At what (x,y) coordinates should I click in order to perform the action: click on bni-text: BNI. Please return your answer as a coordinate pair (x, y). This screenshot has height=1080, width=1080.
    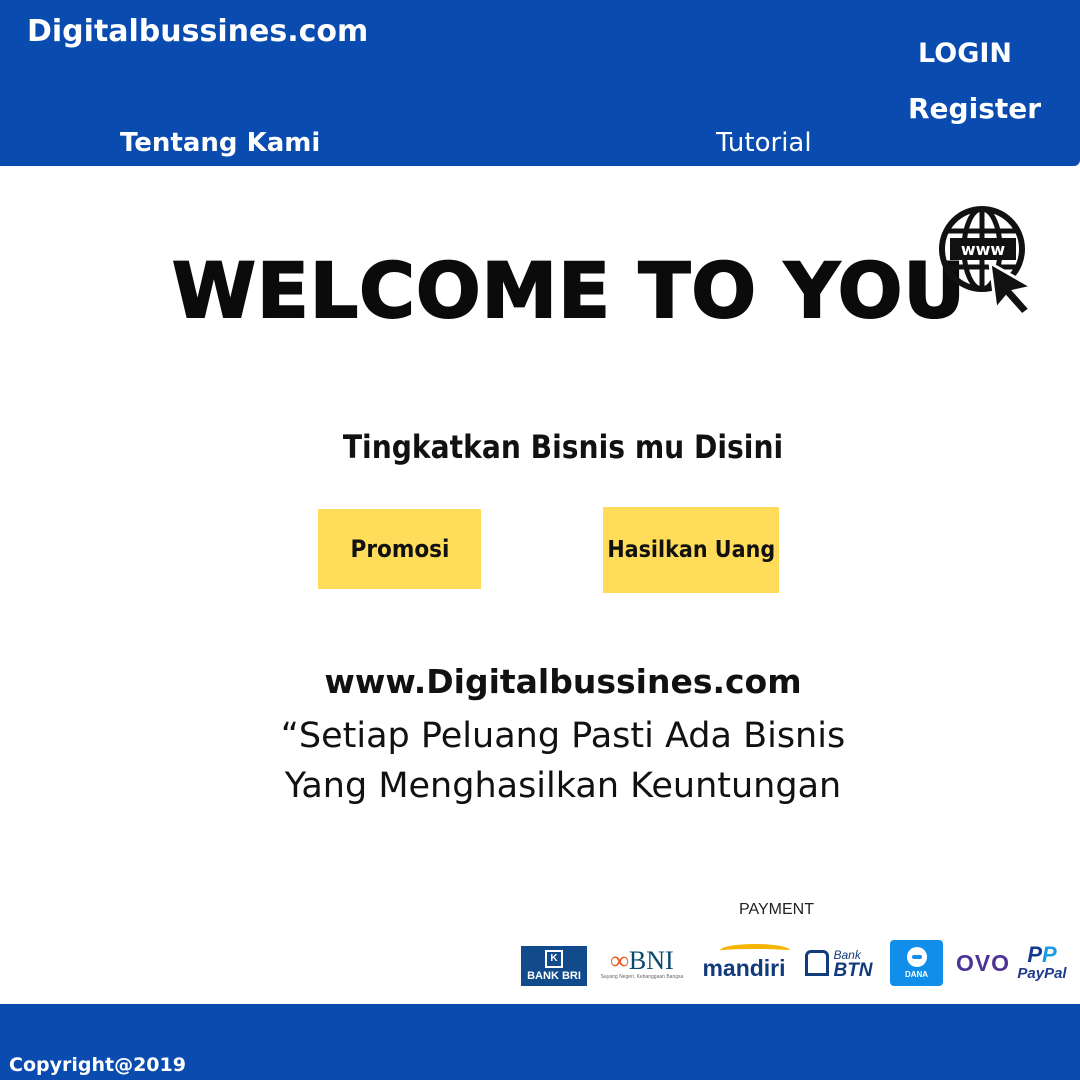
    Looking at the image, I should click on (651, 960).